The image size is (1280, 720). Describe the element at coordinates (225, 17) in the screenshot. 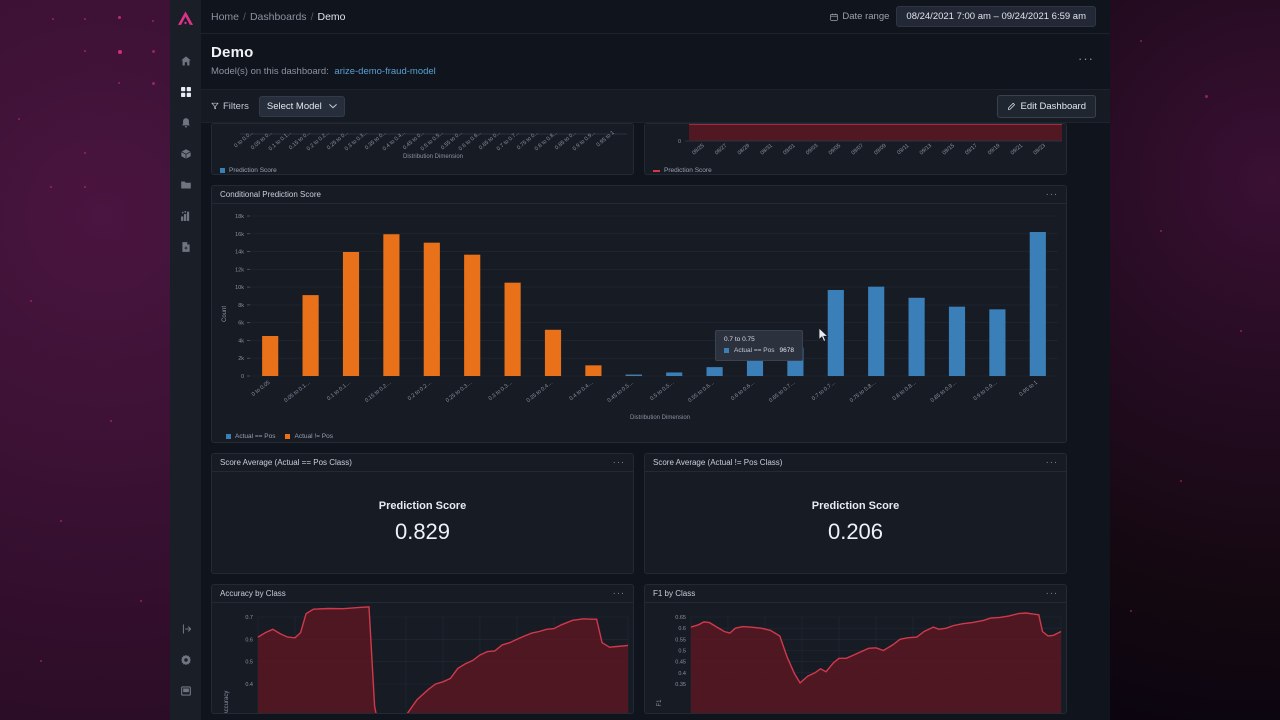

I see `breadcrumb-item-home: Home` at that location.